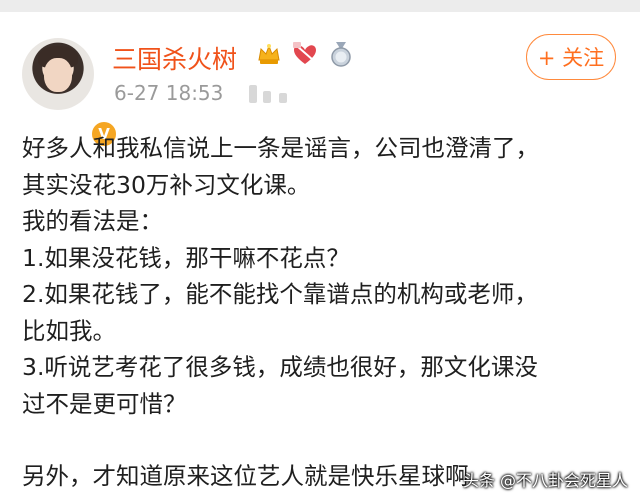 This screenshot has width=640, height=503. What do you see at coordinates (70, 93) in the screenshot?
I see `avatar: V` at bounding box center [70, 93].